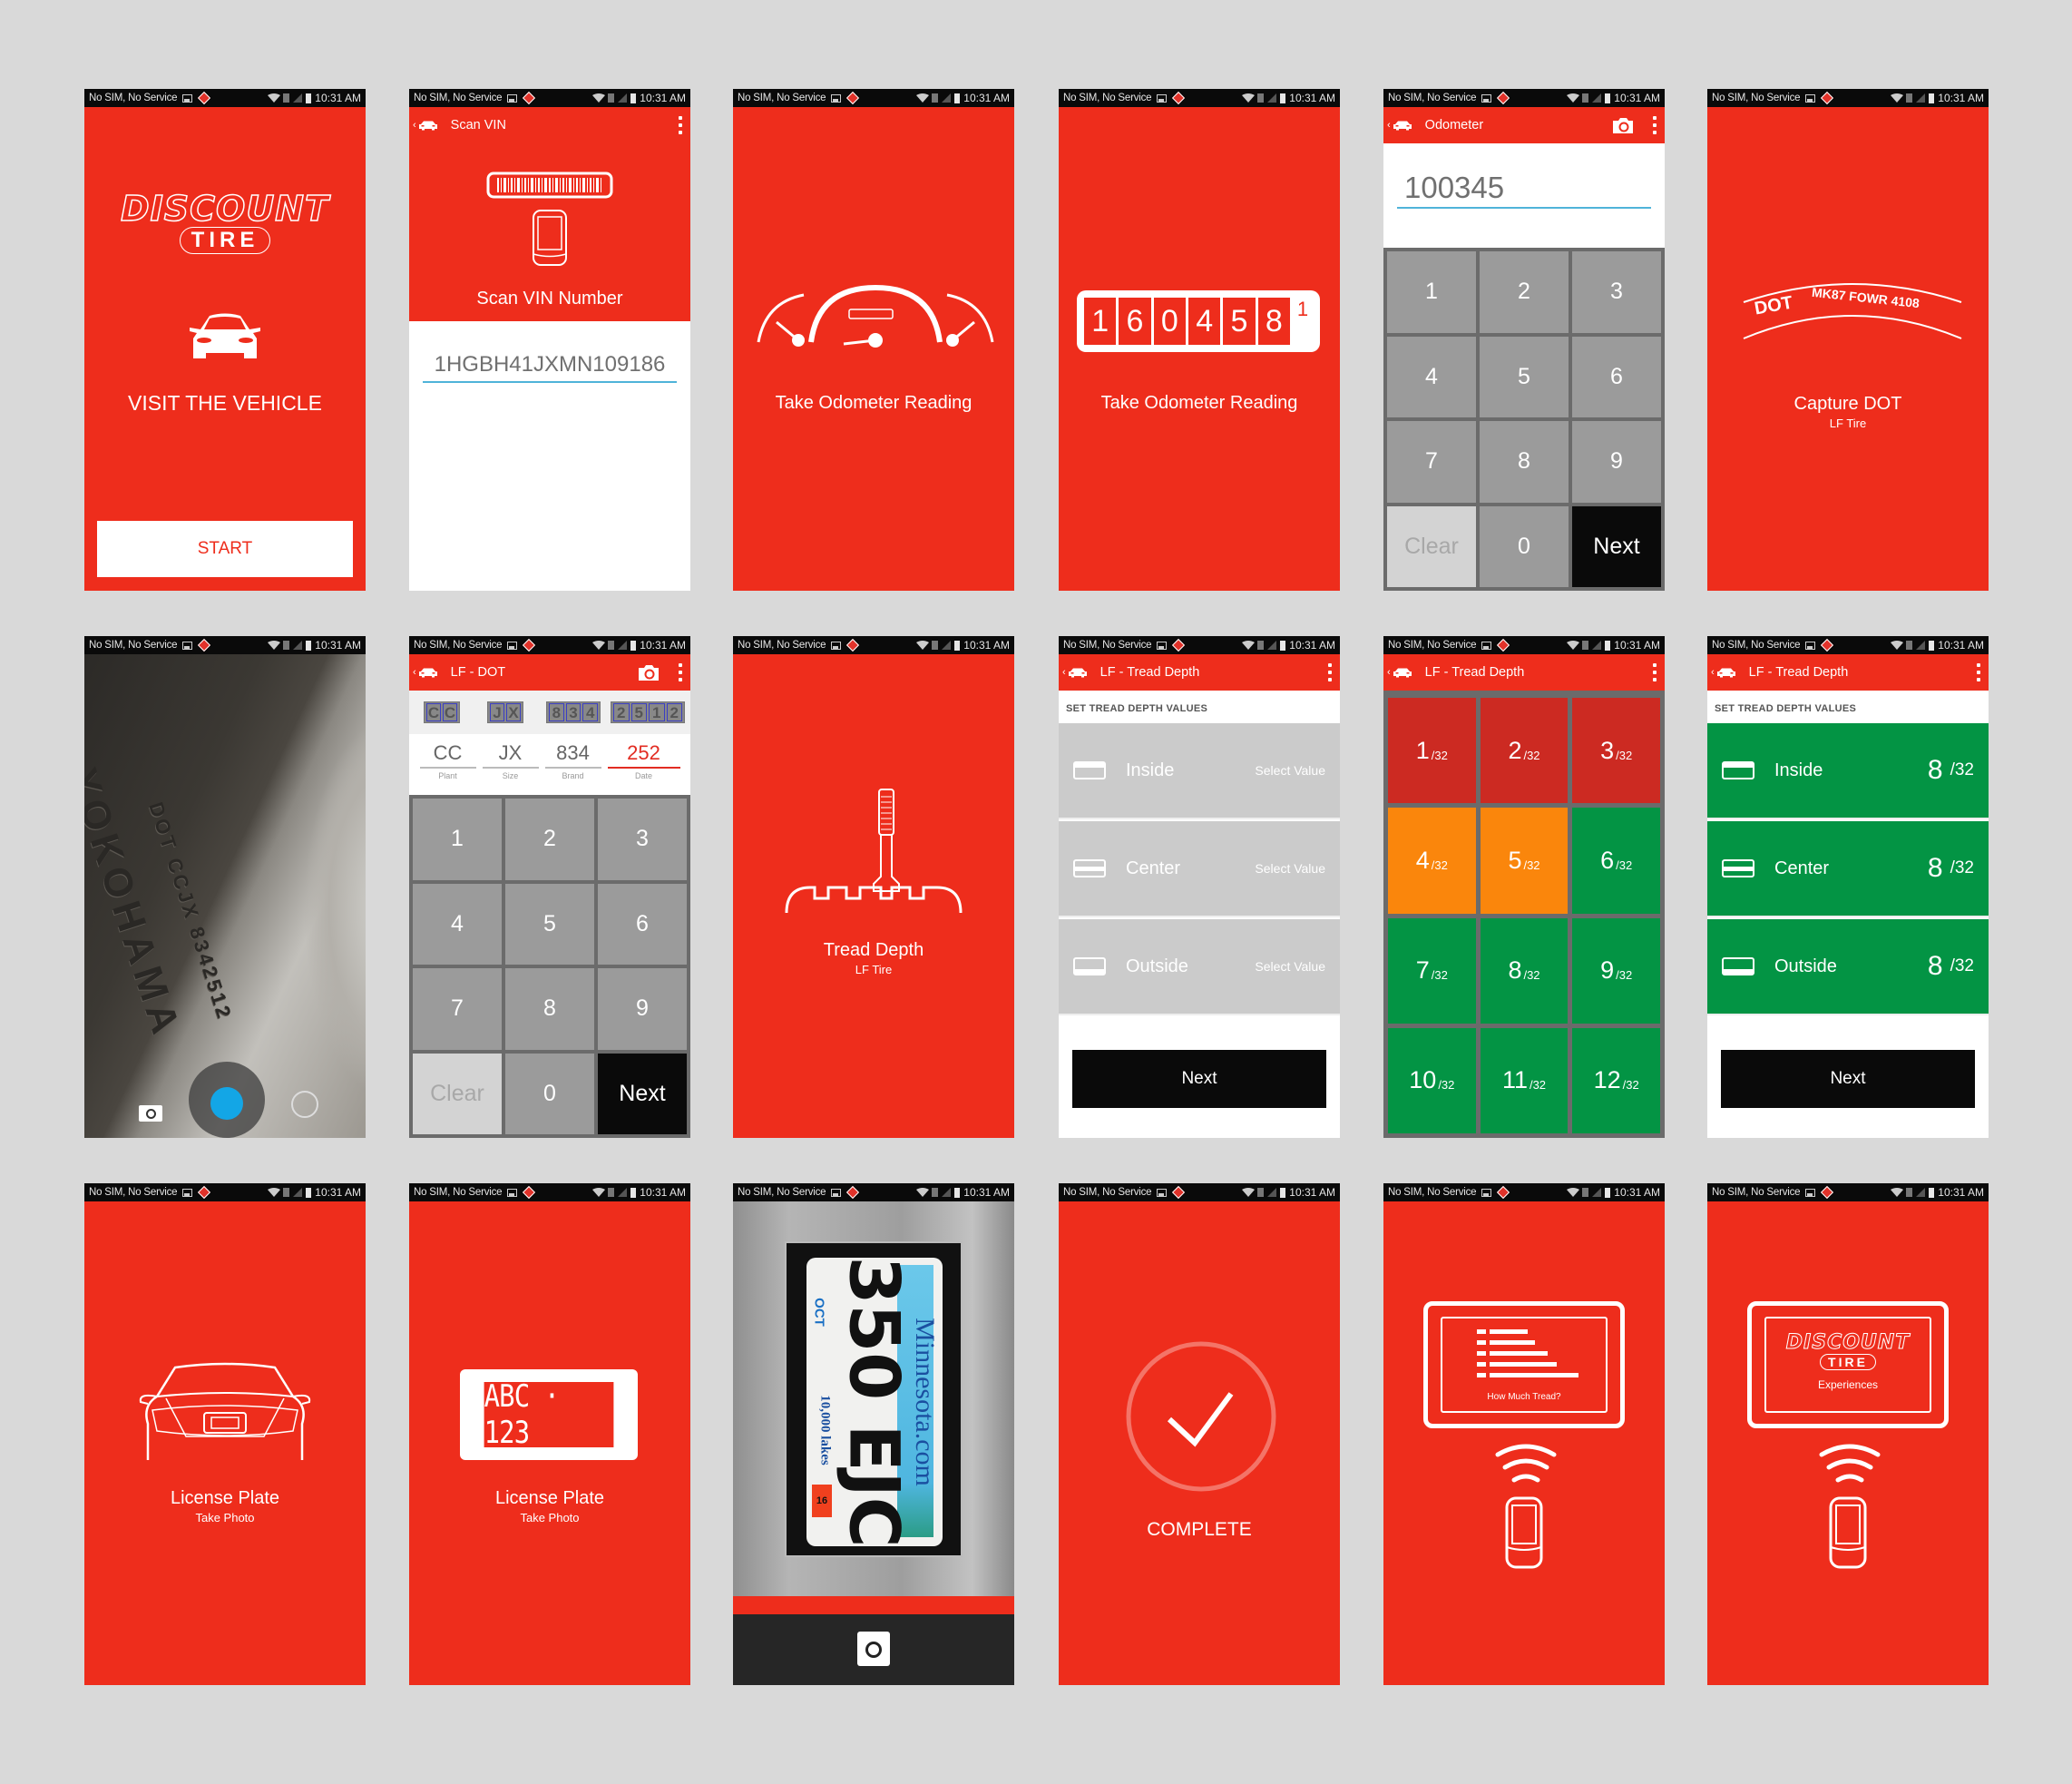 This screenshot has height=1784, width=2072. I want to click on camera-mode-button, so click(304, 1105).